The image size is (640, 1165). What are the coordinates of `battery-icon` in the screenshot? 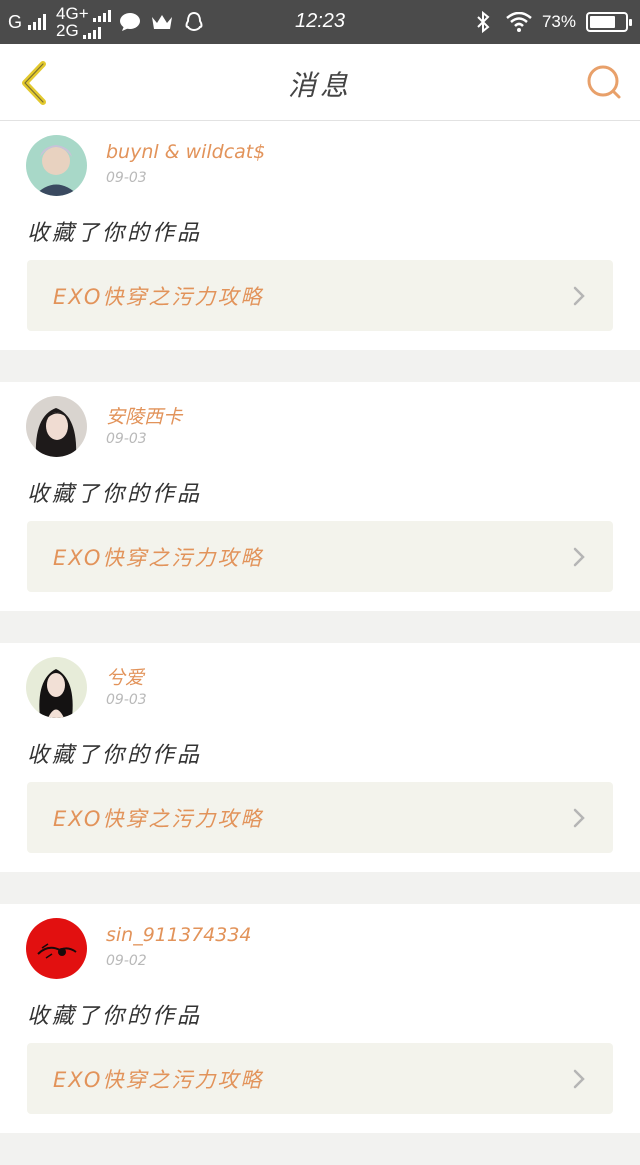 It's located at (609, 22).